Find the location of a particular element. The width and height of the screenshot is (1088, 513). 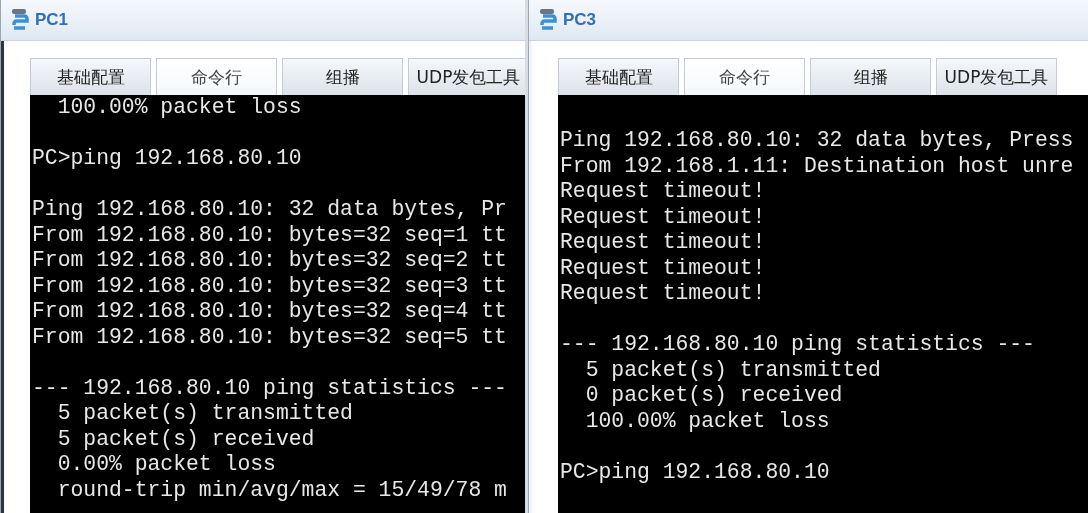

window-title: PC1 is located at coordinates (52, 20).